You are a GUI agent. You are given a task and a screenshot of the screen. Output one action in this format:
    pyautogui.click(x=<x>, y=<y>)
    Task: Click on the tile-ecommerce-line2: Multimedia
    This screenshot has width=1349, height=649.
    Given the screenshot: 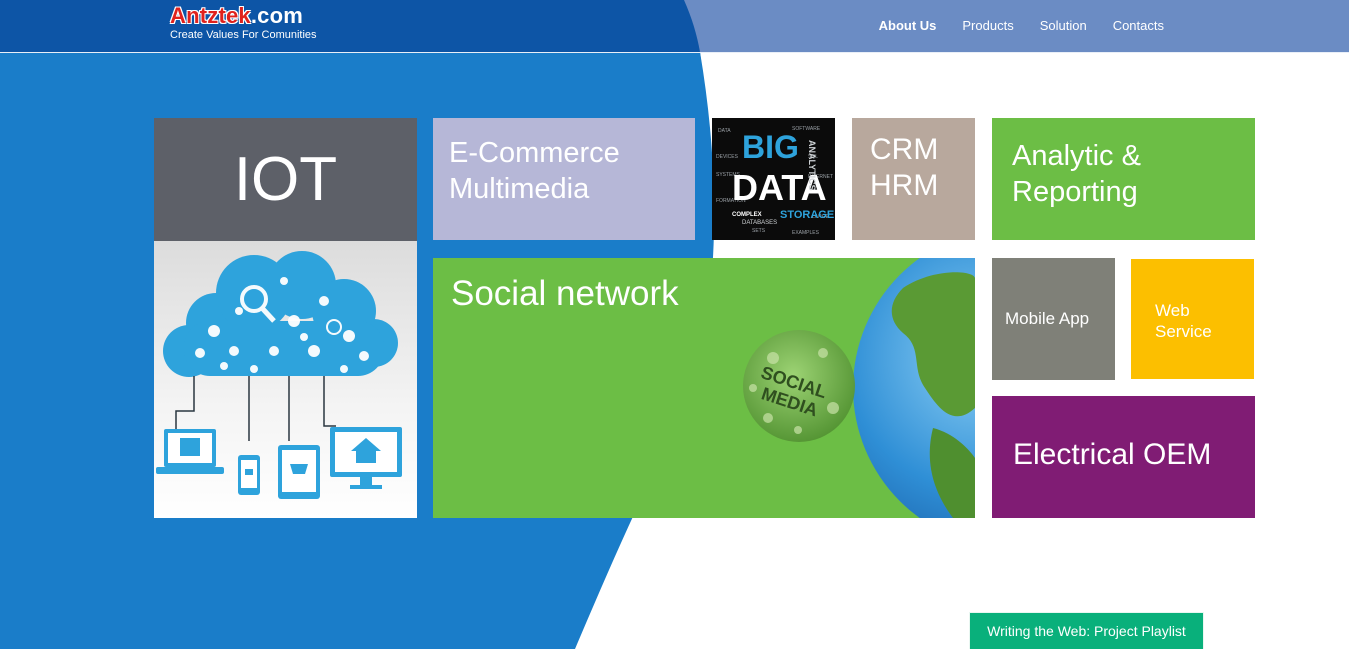 What is the action you would take?
    pyautogui.click(x=519, y=189)
    